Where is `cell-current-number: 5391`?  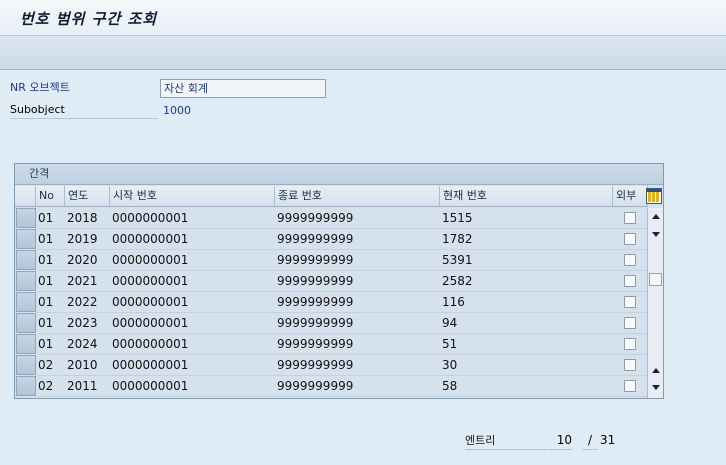
cell-current-number: 5391 is located at coordinates (457, 260).